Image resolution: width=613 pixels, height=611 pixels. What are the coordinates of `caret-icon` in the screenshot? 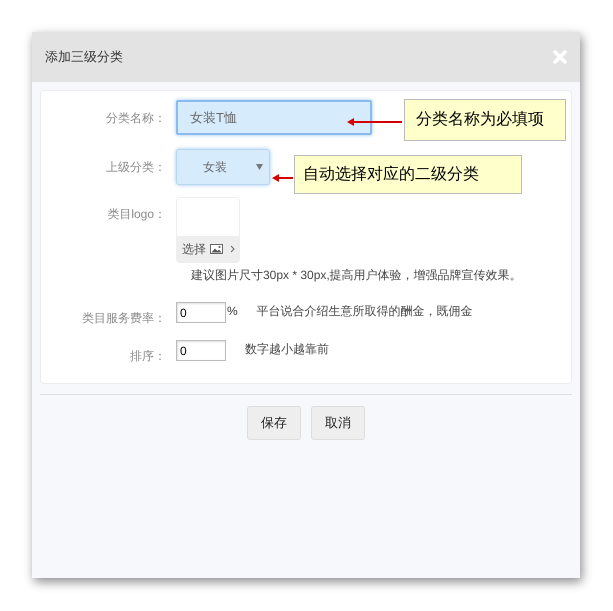 It's located at (259, 167).